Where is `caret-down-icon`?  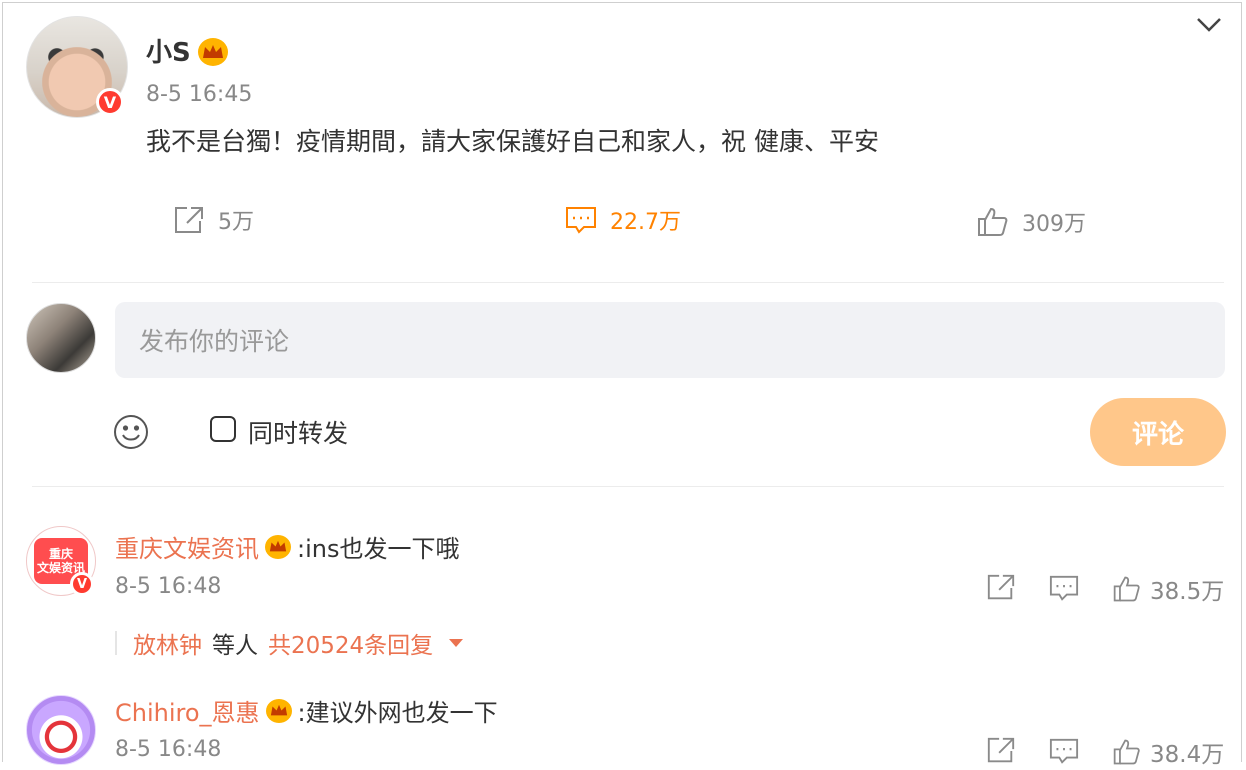
caret-down-icon is located at coordinates (456, 643).